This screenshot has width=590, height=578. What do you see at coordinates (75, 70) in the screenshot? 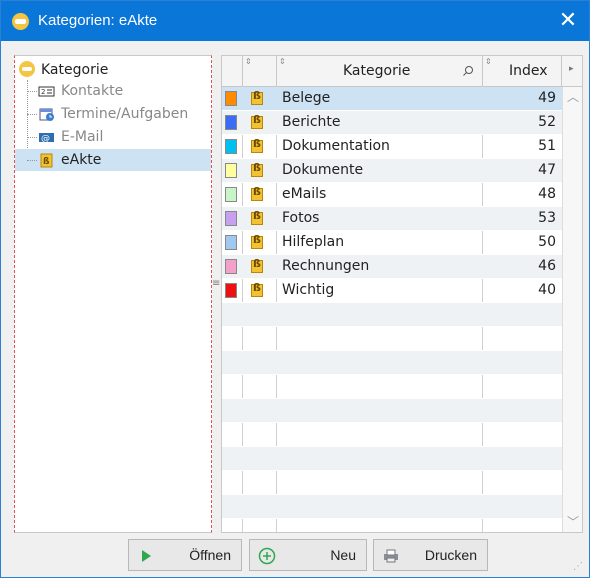
I see `tree-root-label: Kategorie` at bounding box center [75, 70].